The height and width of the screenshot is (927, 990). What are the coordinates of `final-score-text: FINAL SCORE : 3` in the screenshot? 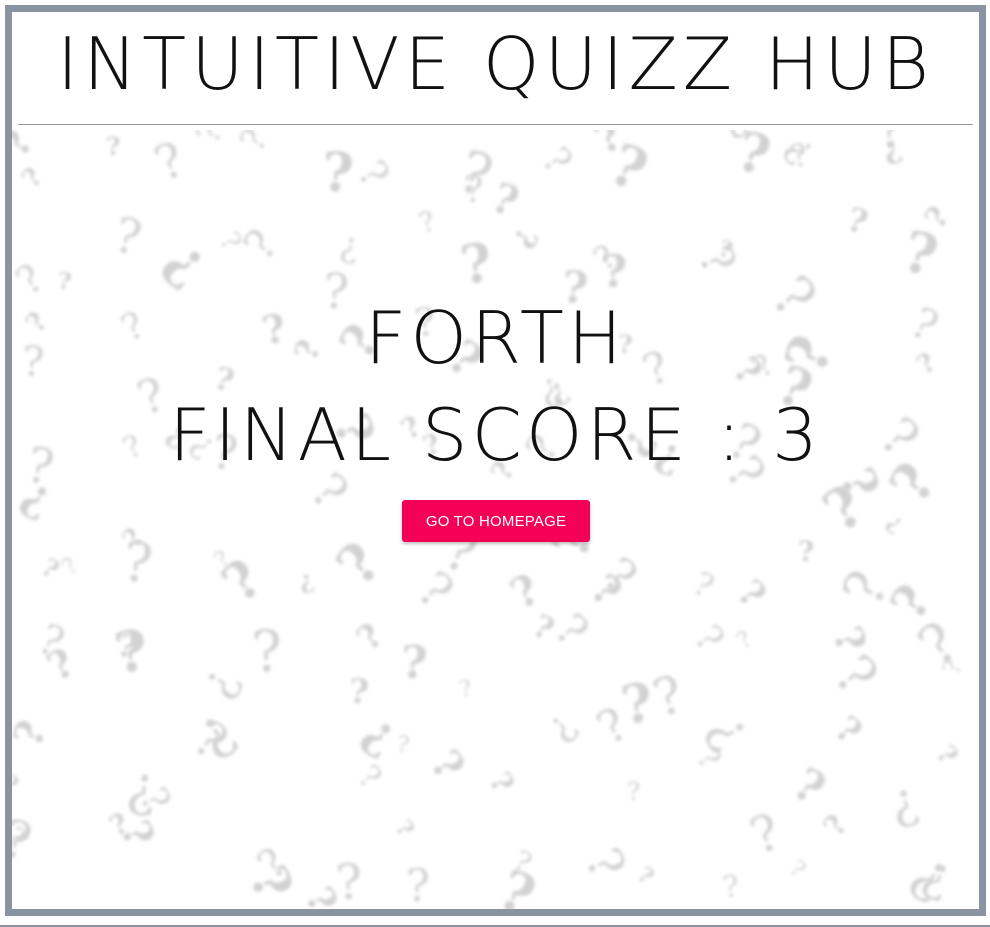 It's located at (495, 435).